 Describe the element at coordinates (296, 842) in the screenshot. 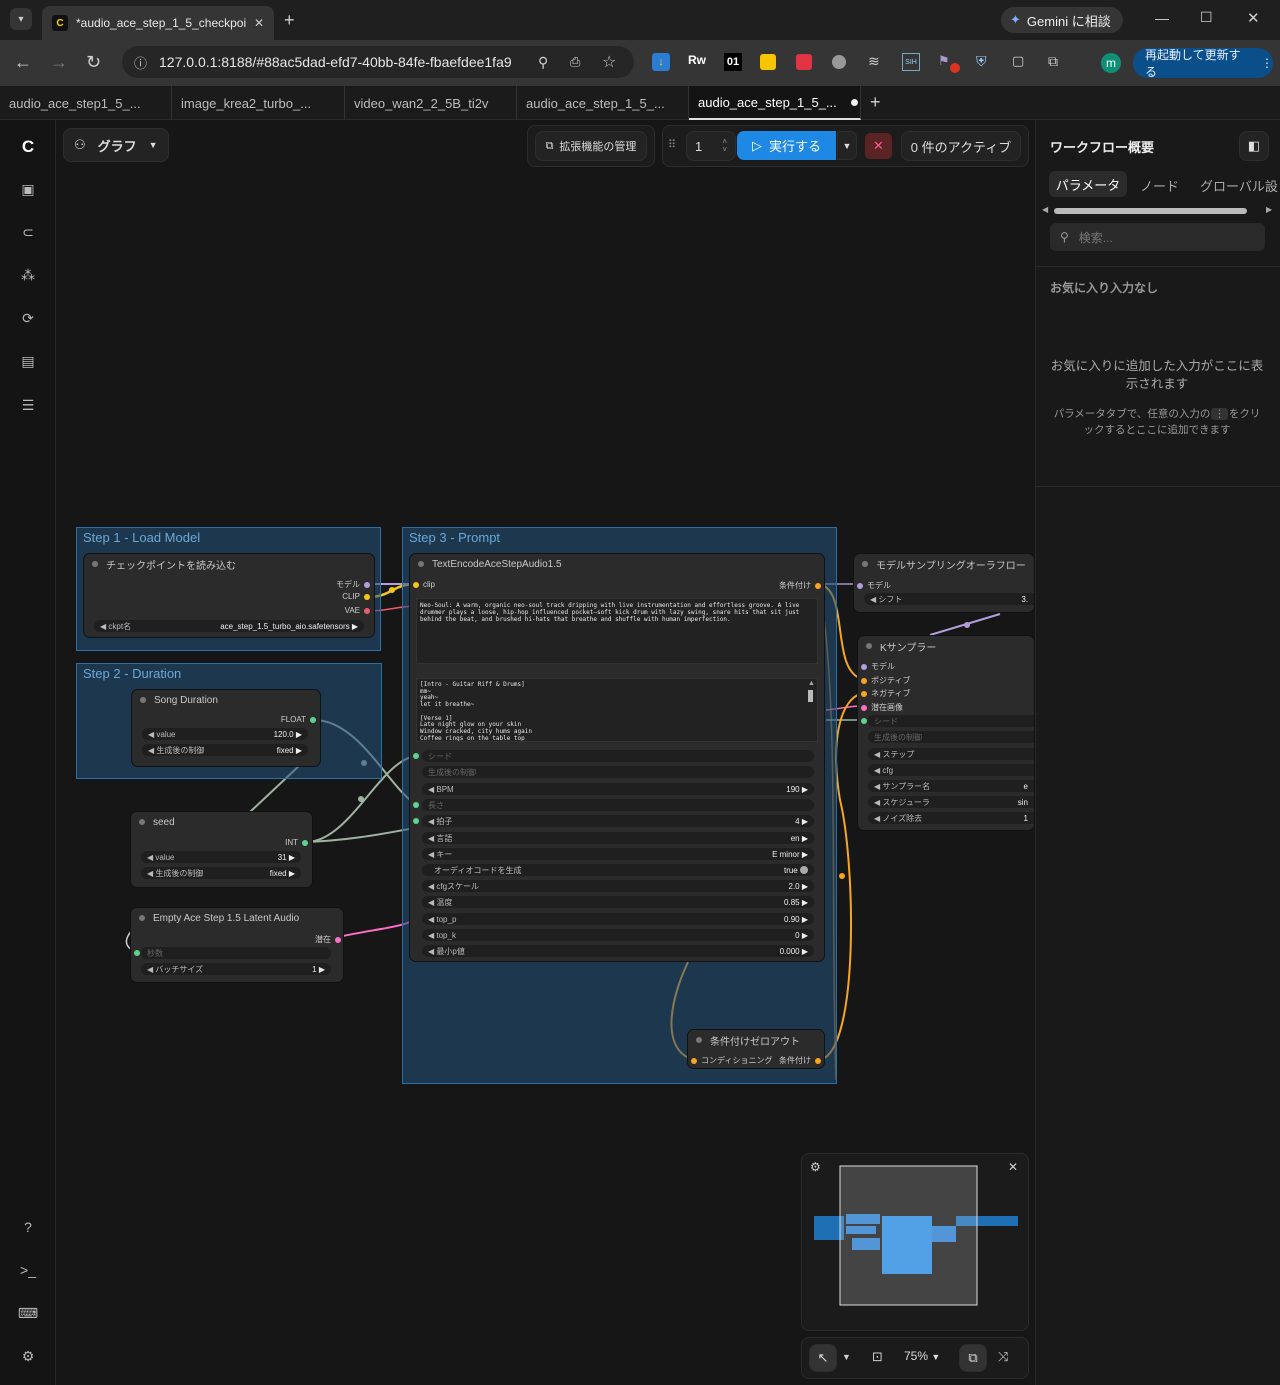

I see `output-int: INT` at that location.